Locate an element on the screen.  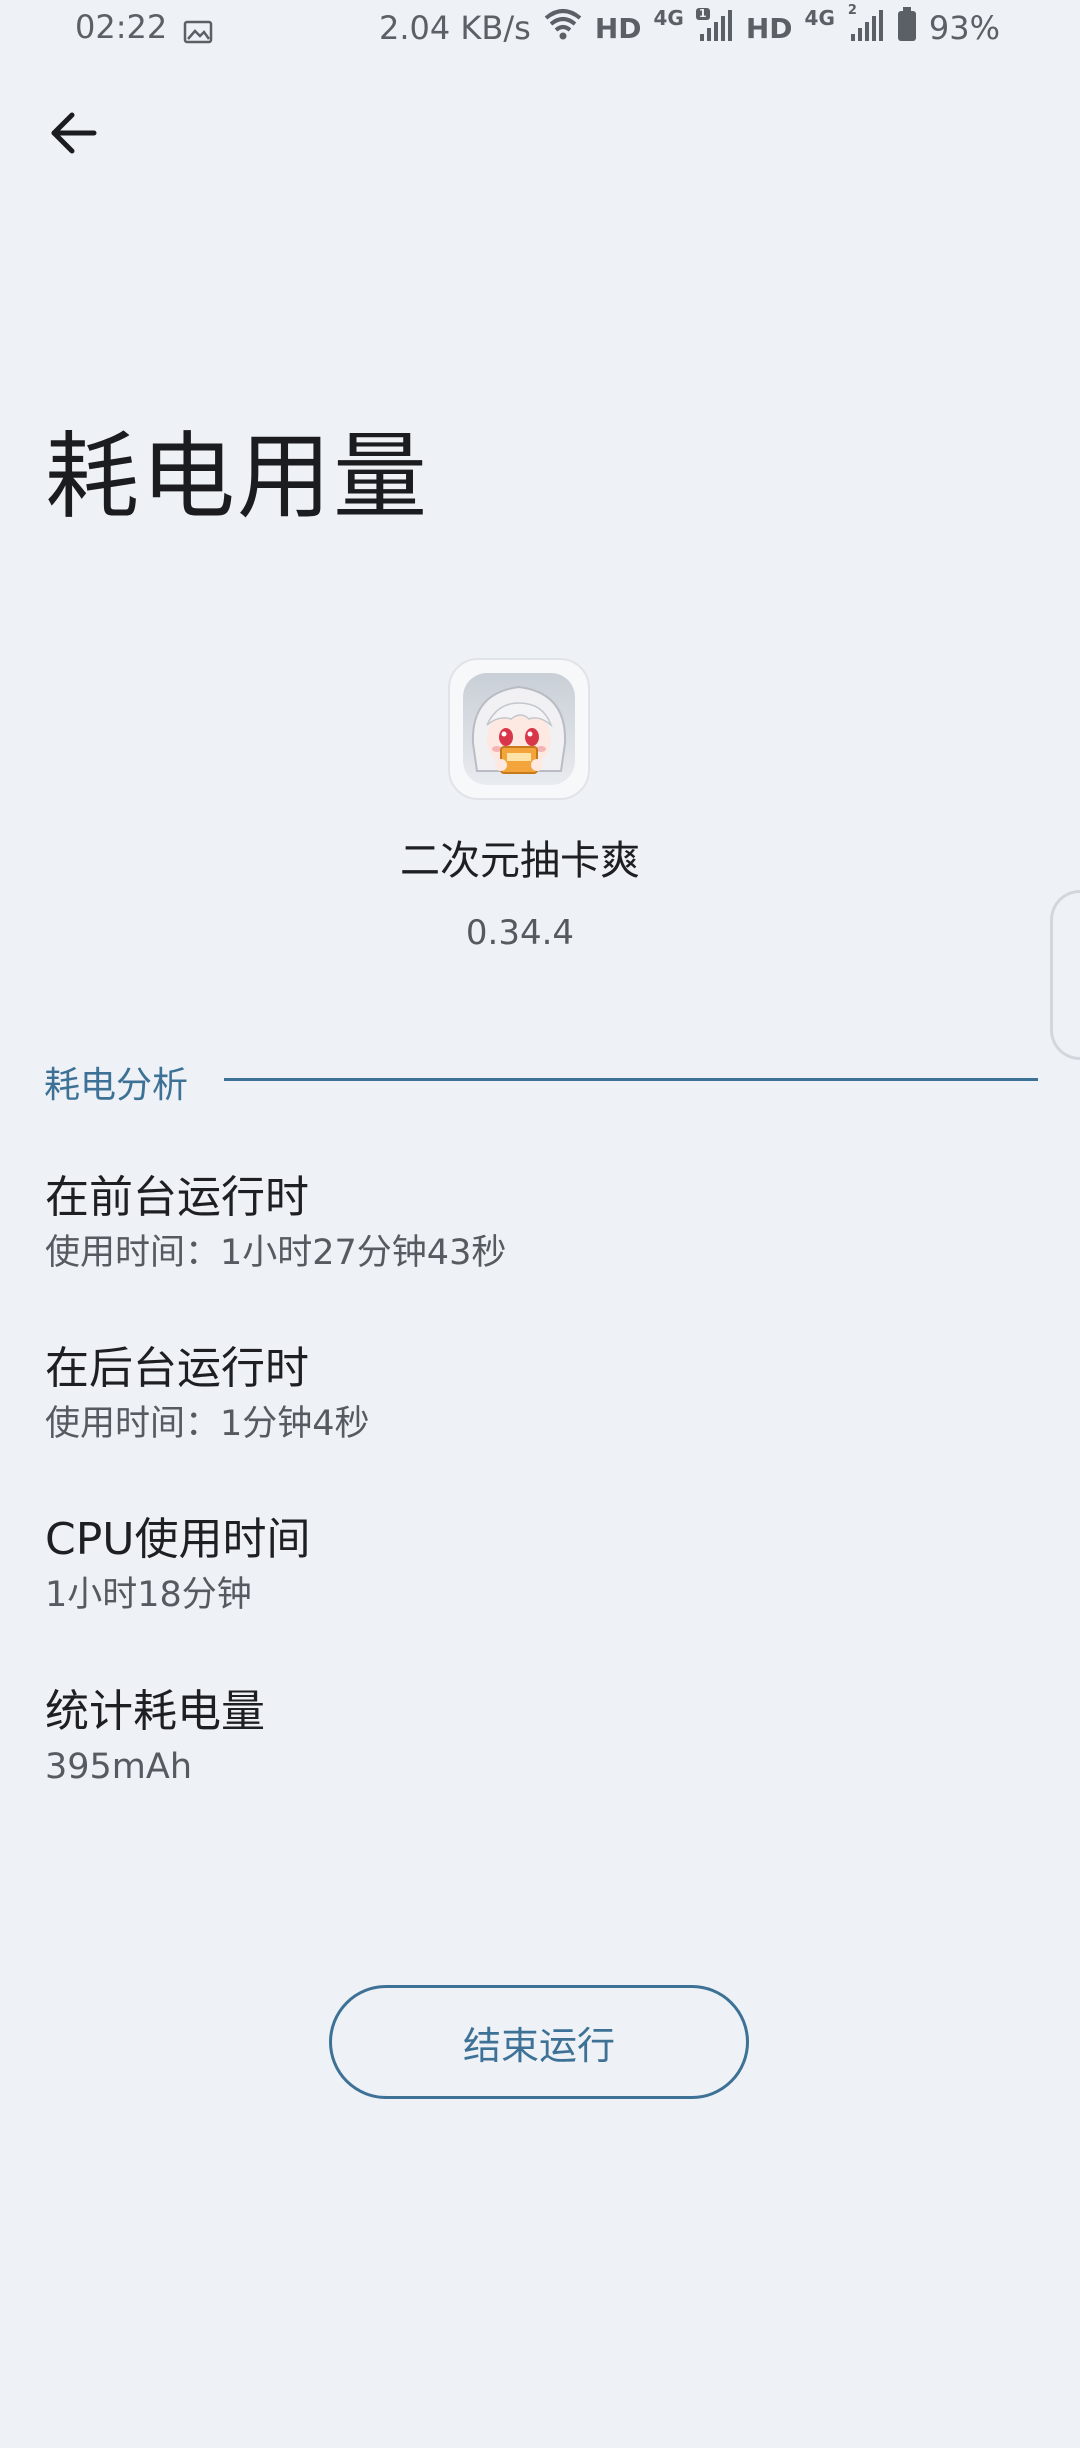
app-version: 0.34.4 is located at coordinates (520, 933).